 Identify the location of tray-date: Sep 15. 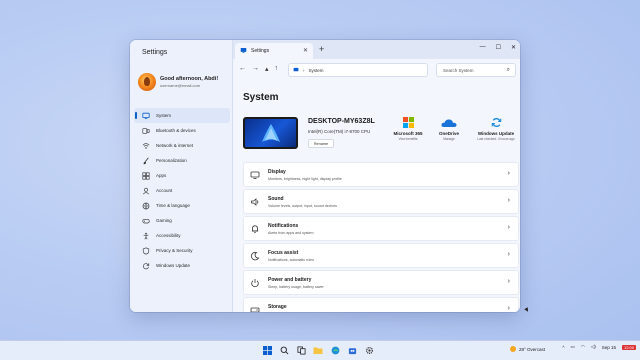
(609, 347).